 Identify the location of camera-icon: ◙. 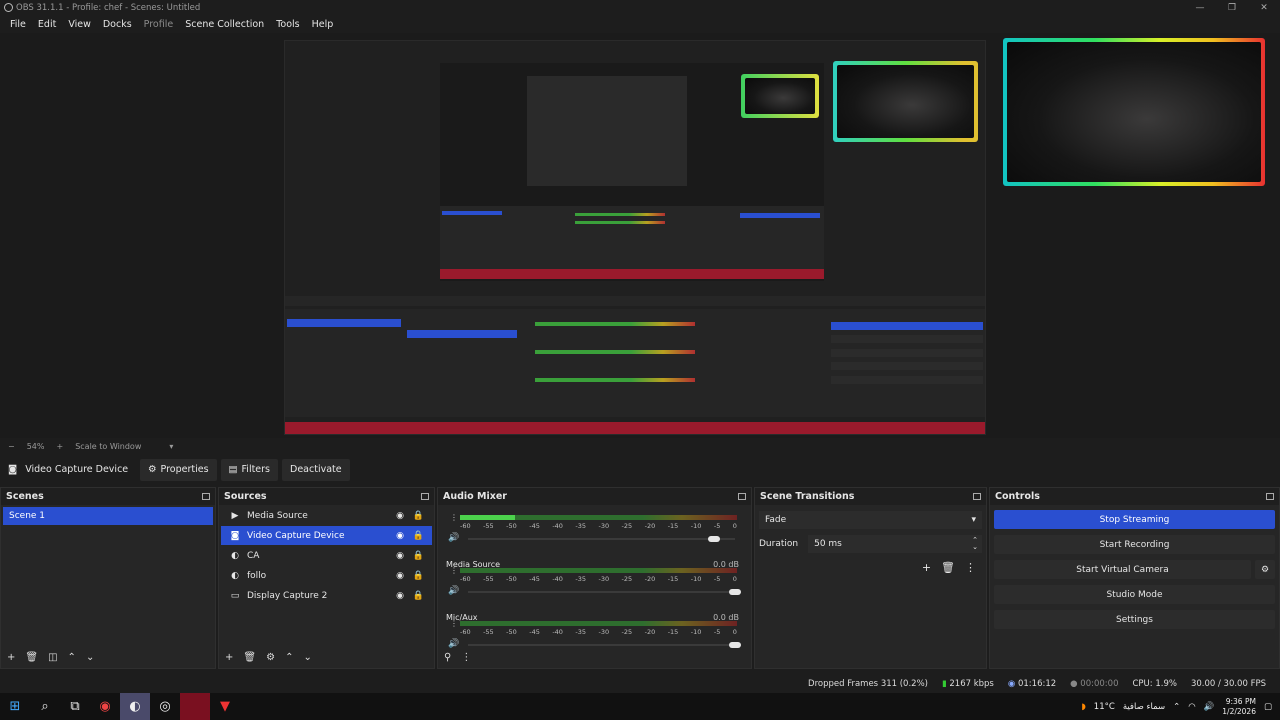
(13, 469).